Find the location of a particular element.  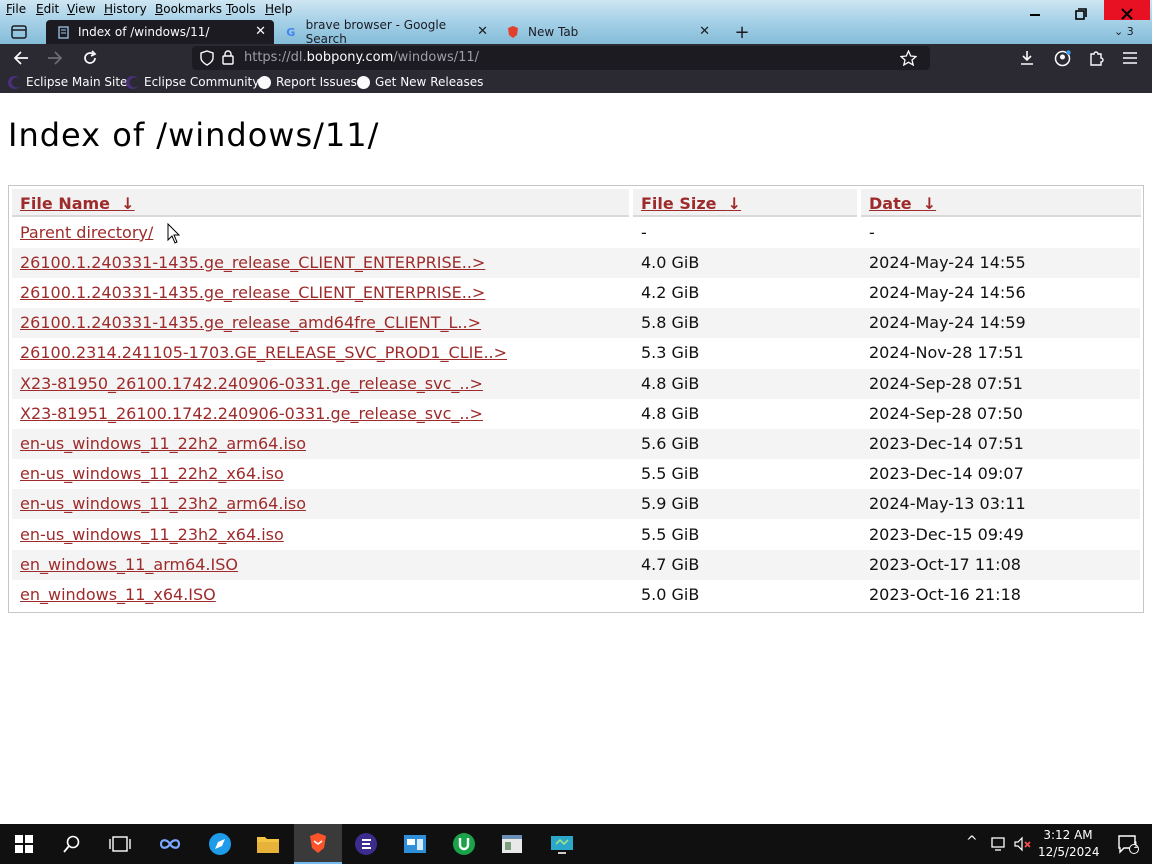

menu-tools: Tools is located at coordinates (241, 9).